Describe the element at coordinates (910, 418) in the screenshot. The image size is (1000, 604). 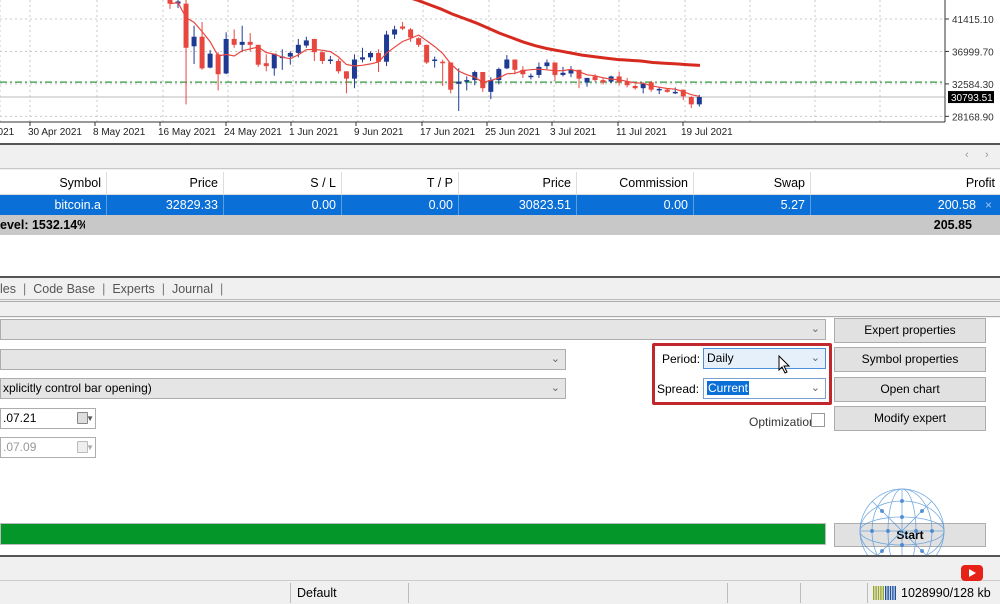
I see `modify-expert-button: Modify expert` at that location.